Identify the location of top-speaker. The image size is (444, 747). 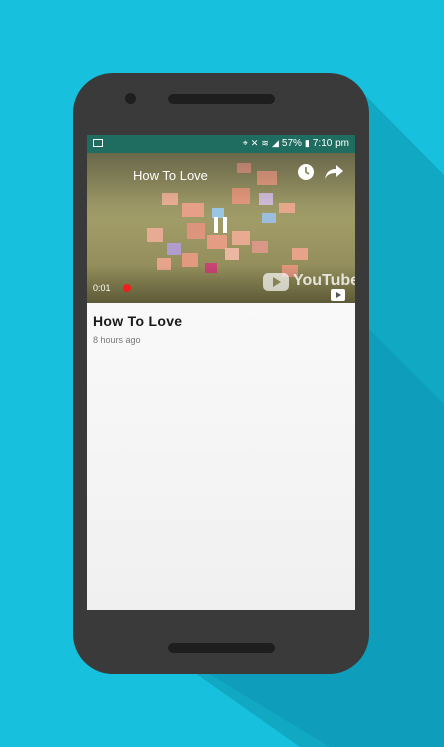
(221, 99).